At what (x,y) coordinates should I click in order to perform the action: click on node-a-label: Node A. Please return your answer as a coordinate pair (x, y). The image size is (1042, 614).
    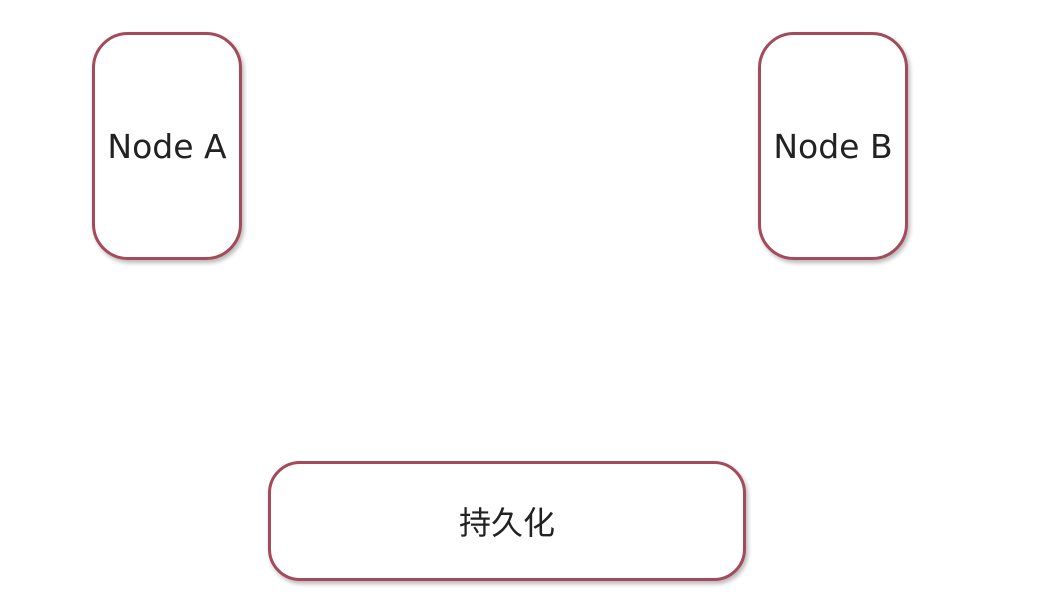
    Looking at the image, I should click on (167, 146).